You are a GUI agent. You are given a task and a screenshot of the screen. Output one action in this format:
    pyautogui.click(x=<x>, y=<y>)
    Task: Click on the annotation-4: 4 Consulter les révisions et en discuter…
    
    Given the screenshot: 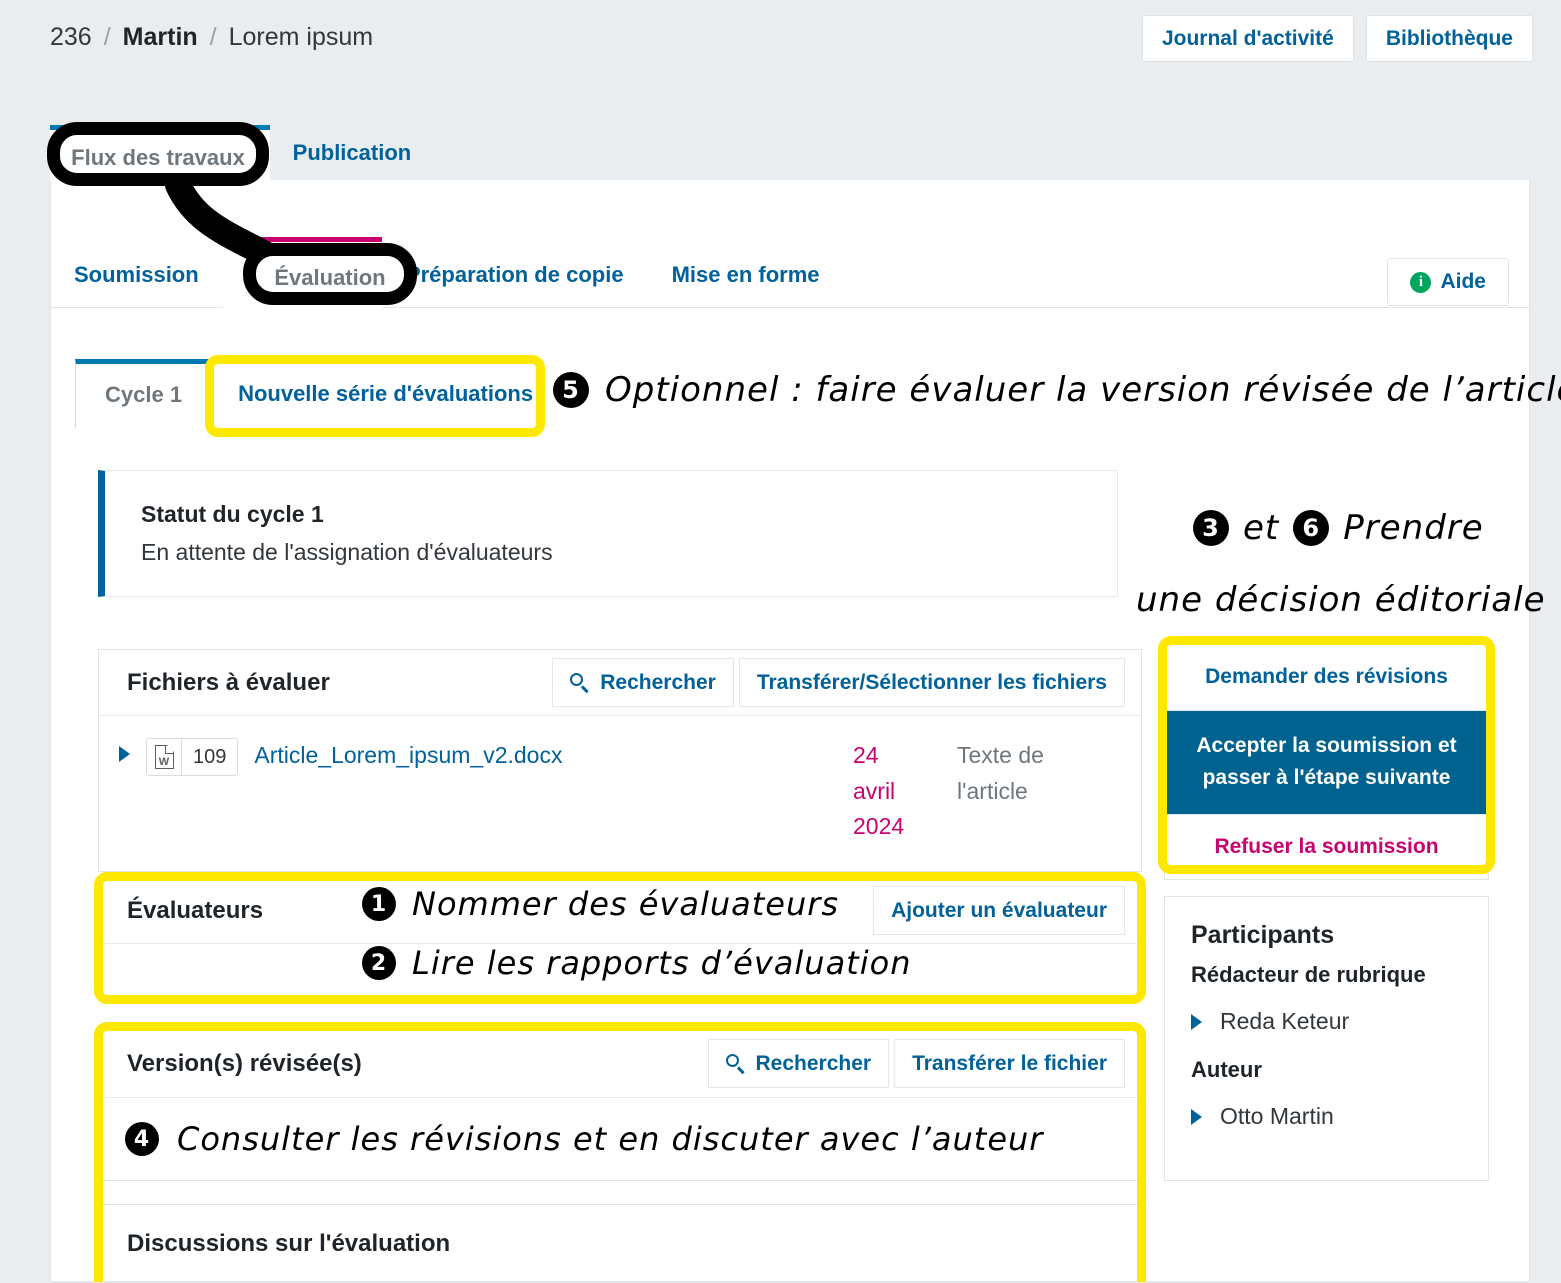 What is the action you would take?
    pyautogui.click(x=584, y=1139)
    